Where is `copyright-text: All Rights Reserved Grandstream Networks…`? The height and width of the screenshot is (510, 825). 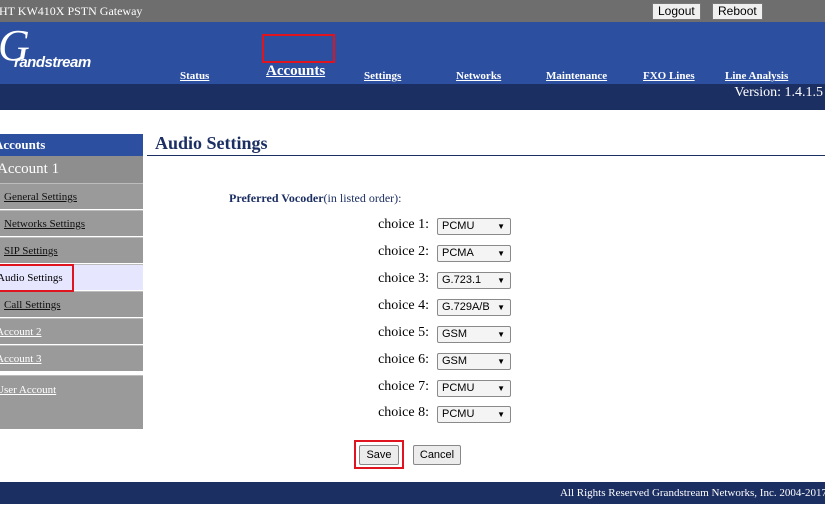
copyright-text: All Rights Reserved Grandstream Networks… is located at coordinates (692, 493).